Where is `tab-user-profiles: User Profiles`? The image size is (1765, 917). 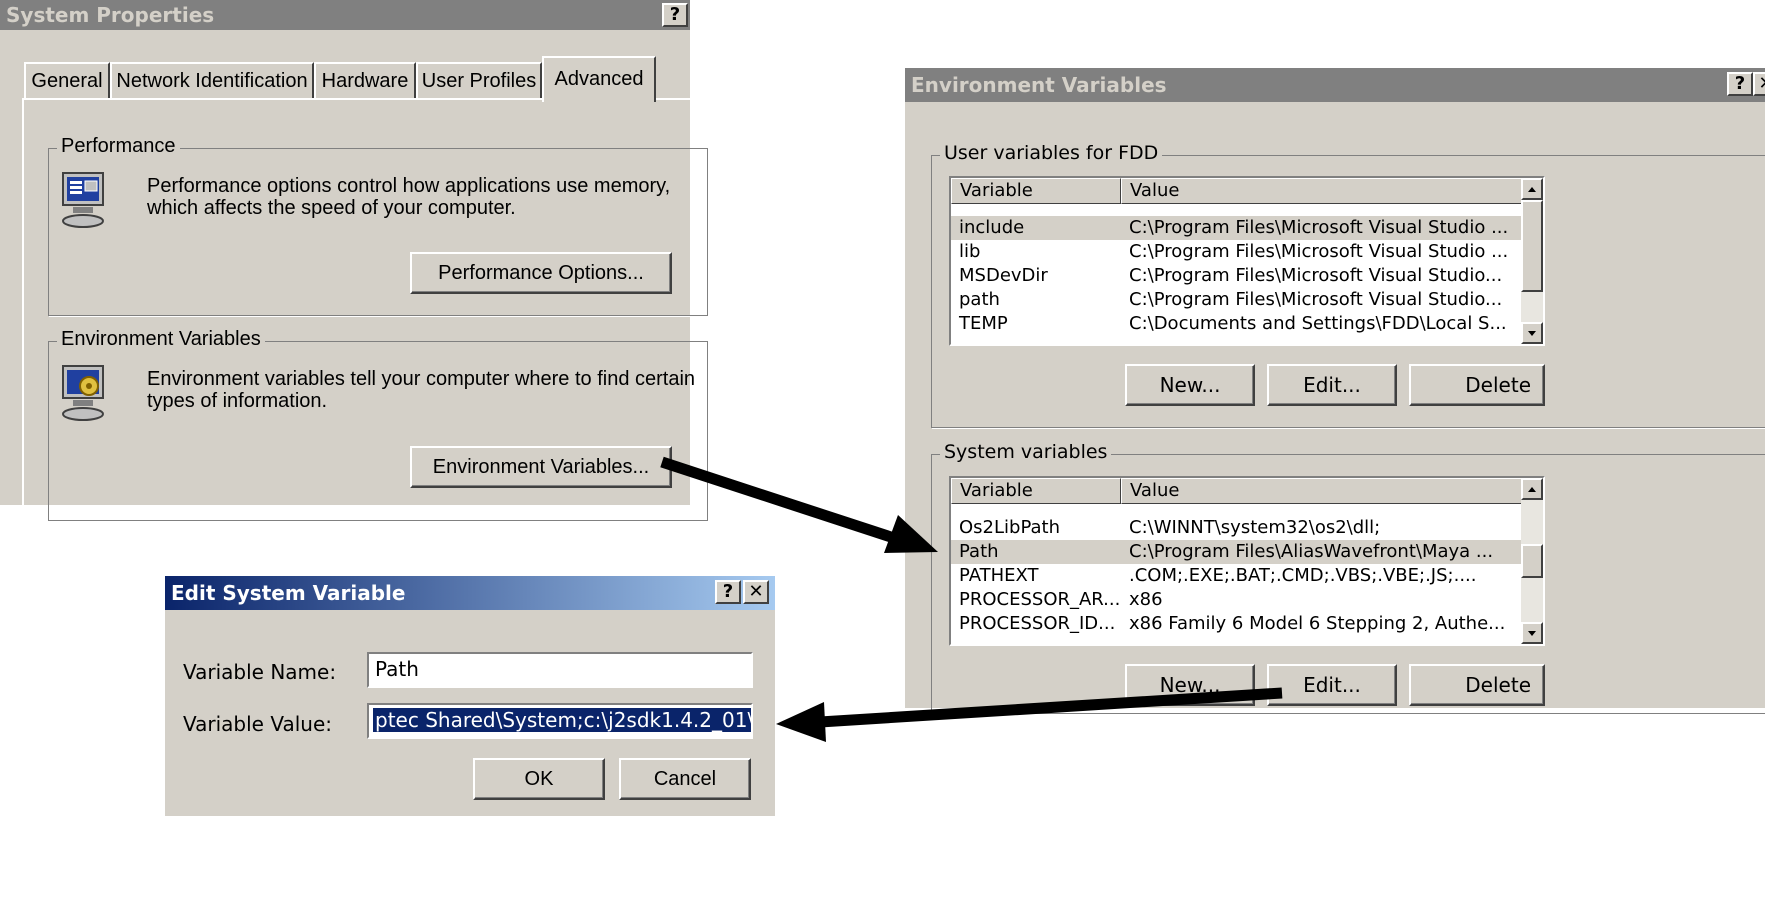
tab-user-profiles: User Profiles is located at coordinates (479, 81).